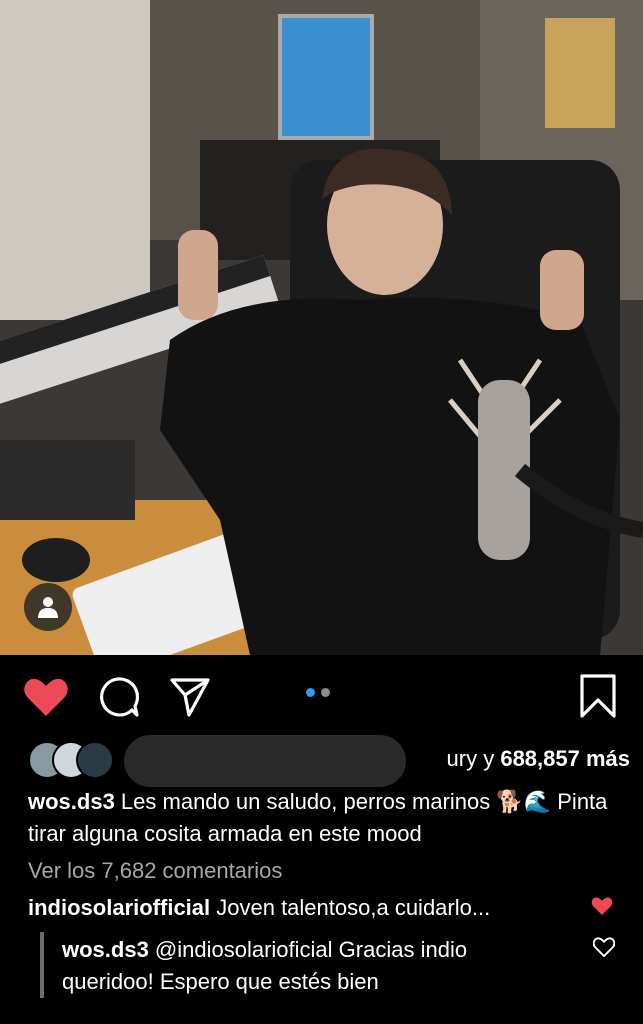 The width and height of the screenshot is (643, 1024). What do you see at coordinates (71, 801) in the screenshot?
I see `caption-username: wos.ds3` at bounding box center [71, 801].